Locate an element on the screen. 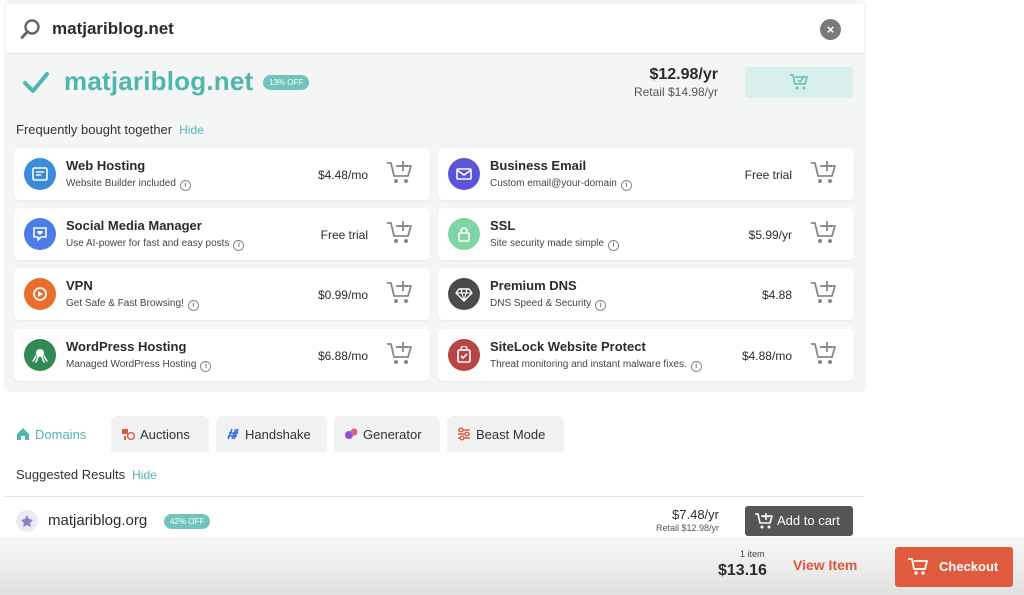  divider is located at coordinates (434, 496).